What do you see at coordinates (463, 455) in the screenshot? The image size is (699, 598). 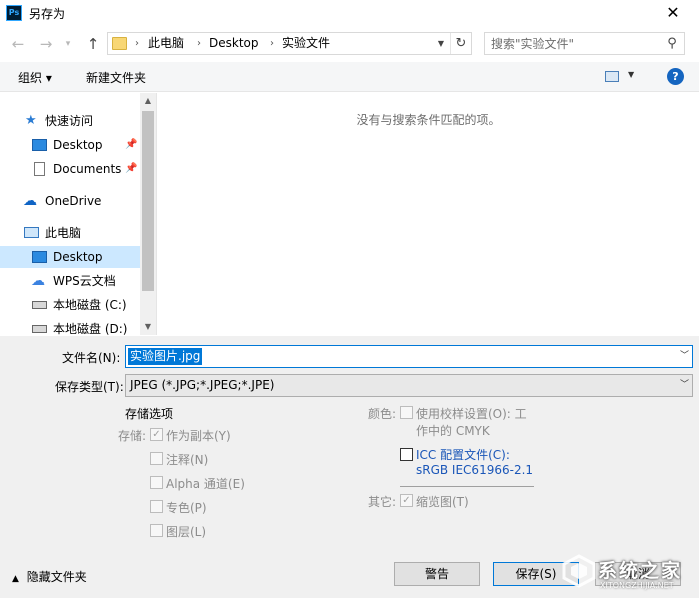 I see `icc-profile-label: ICC 配置文件(C):` at bounding box center [463, 455].